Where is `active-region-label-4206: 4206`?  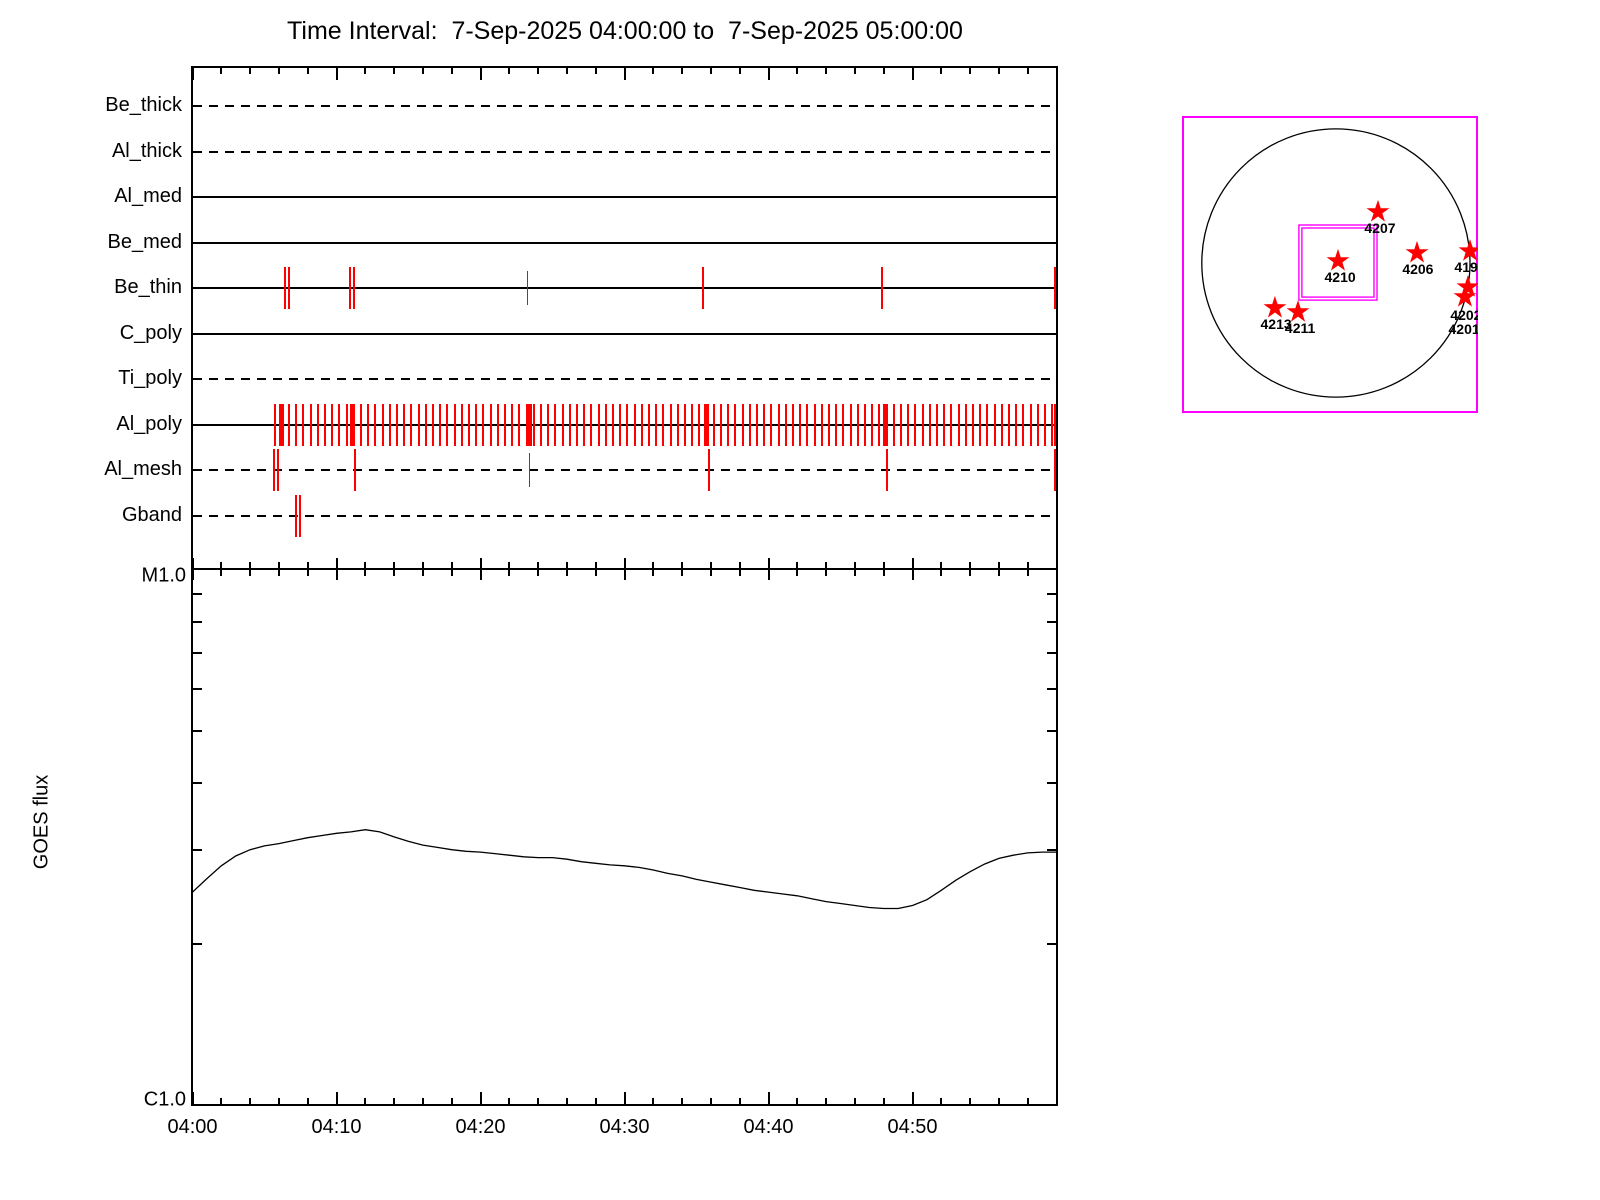
active-region-label-4206: 4206 is located at coordinates (1417, 269).